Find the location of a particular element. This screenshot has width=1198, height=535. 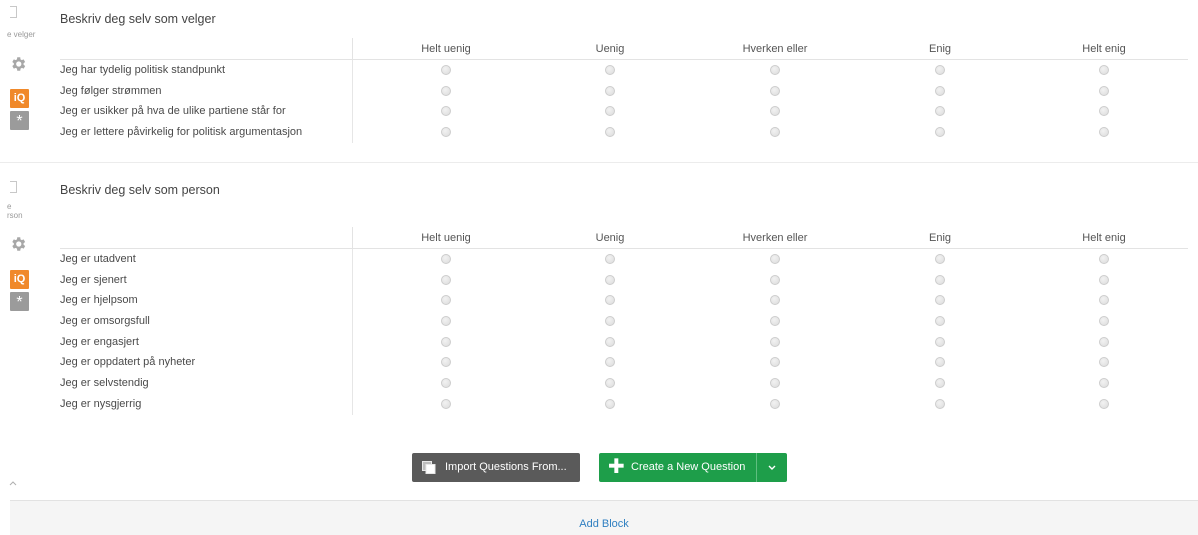

row-label: Jeg følger strømmen is located at coordinates (111, 90).